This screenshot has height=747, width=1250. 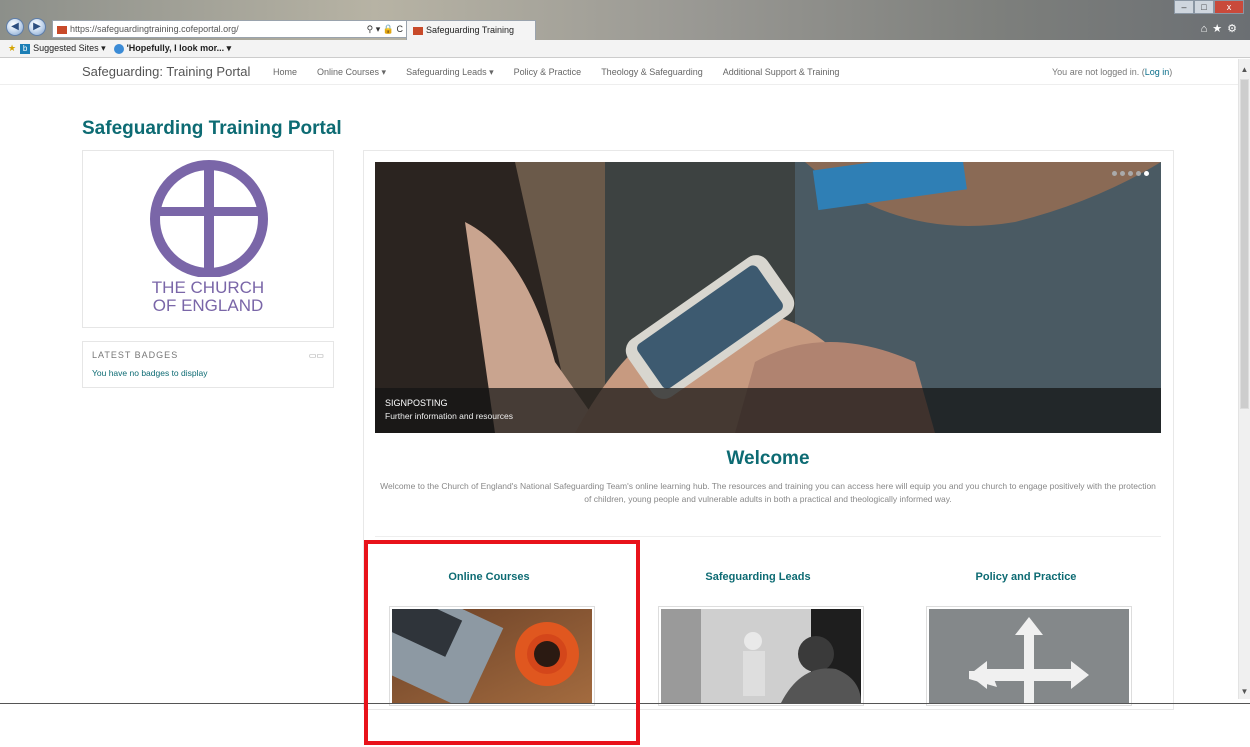 I want to click on login-prefix: You are not logged in. (, so click(x=1098, y=72).